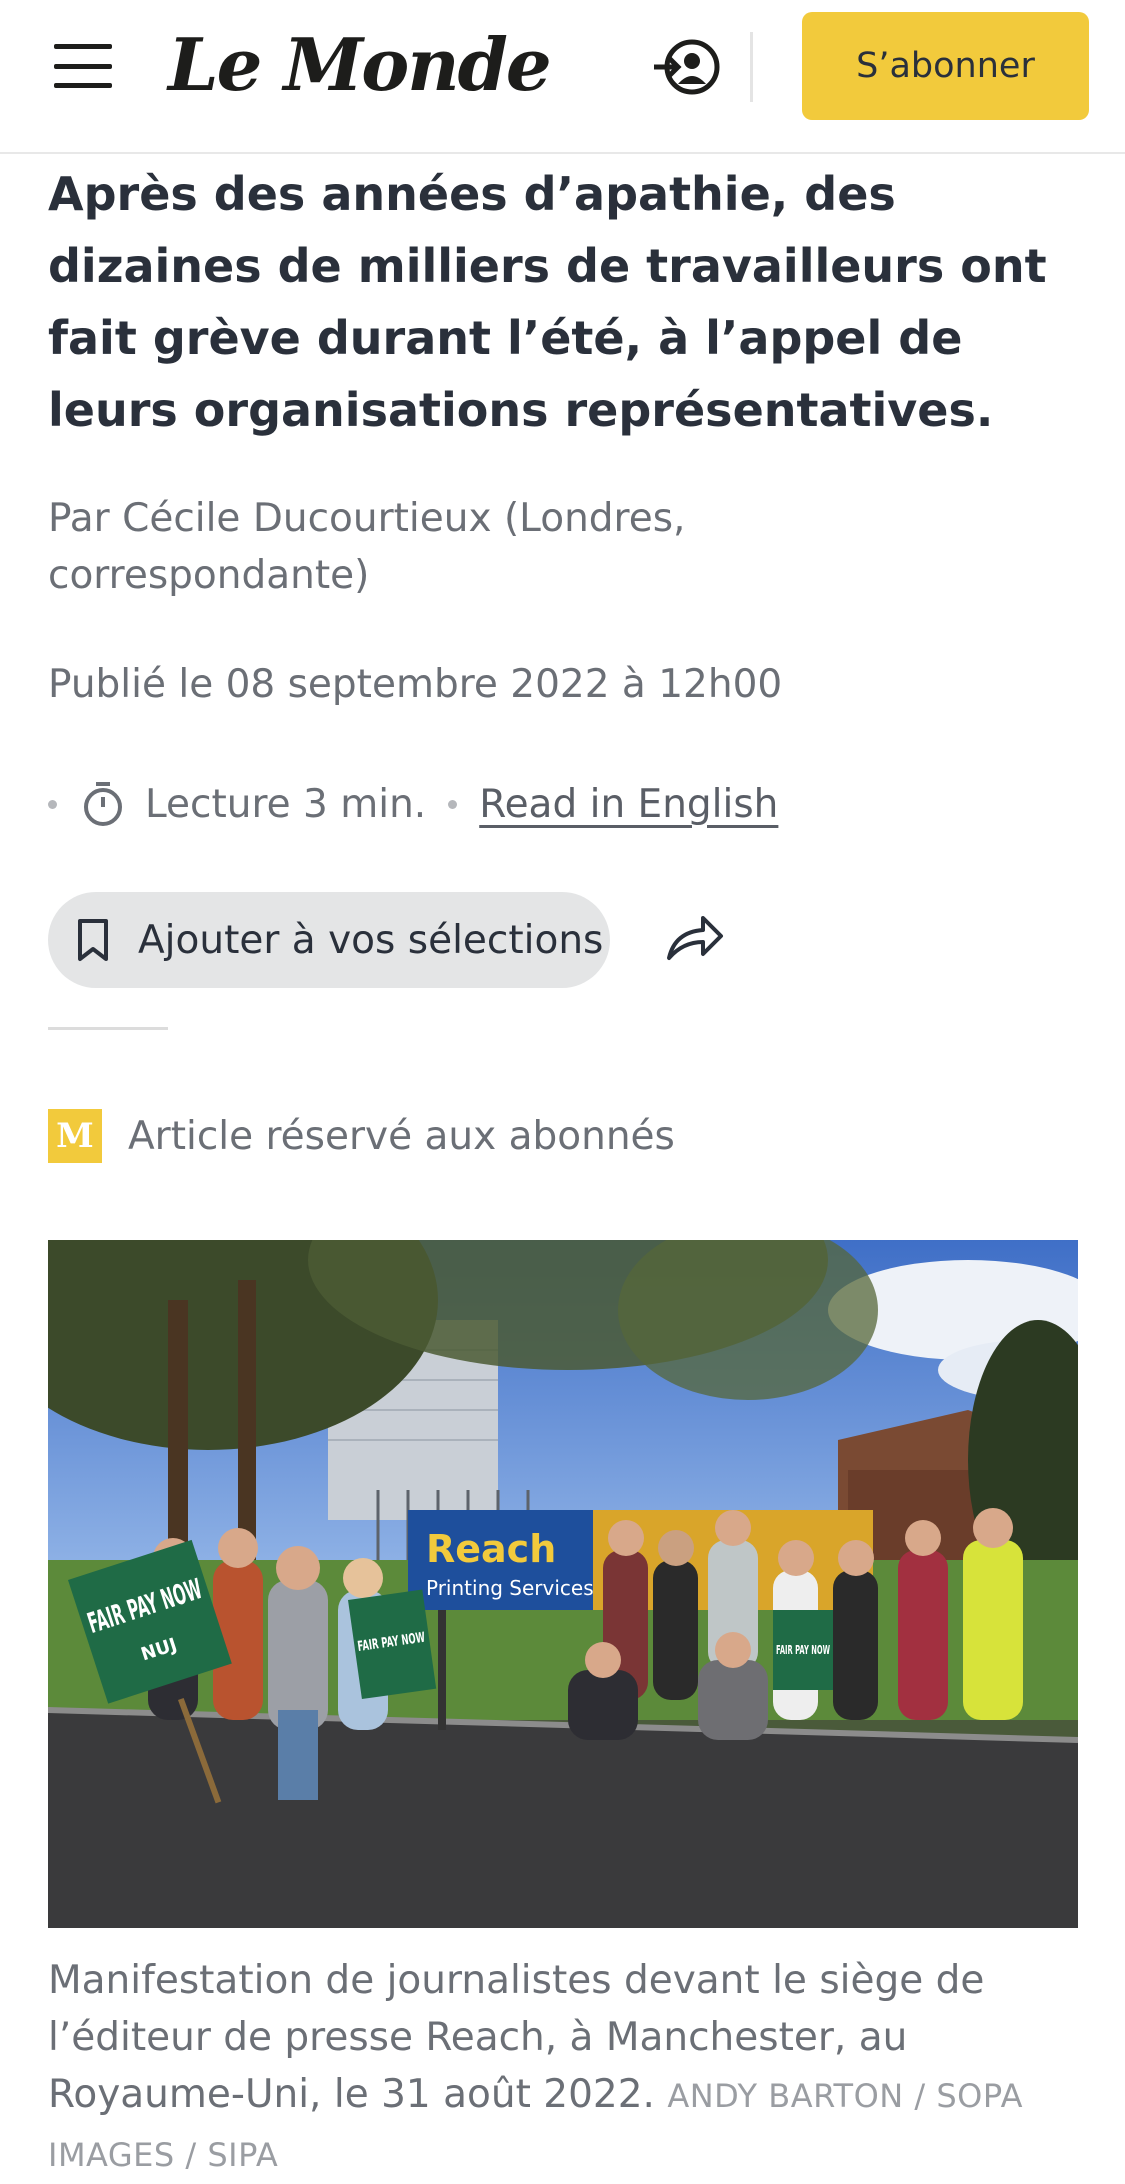  What do you see at coordinates (491, 1549) in the screenshot?
I see `reach-sign-text: Reach` at bounding box center [491, 1549].